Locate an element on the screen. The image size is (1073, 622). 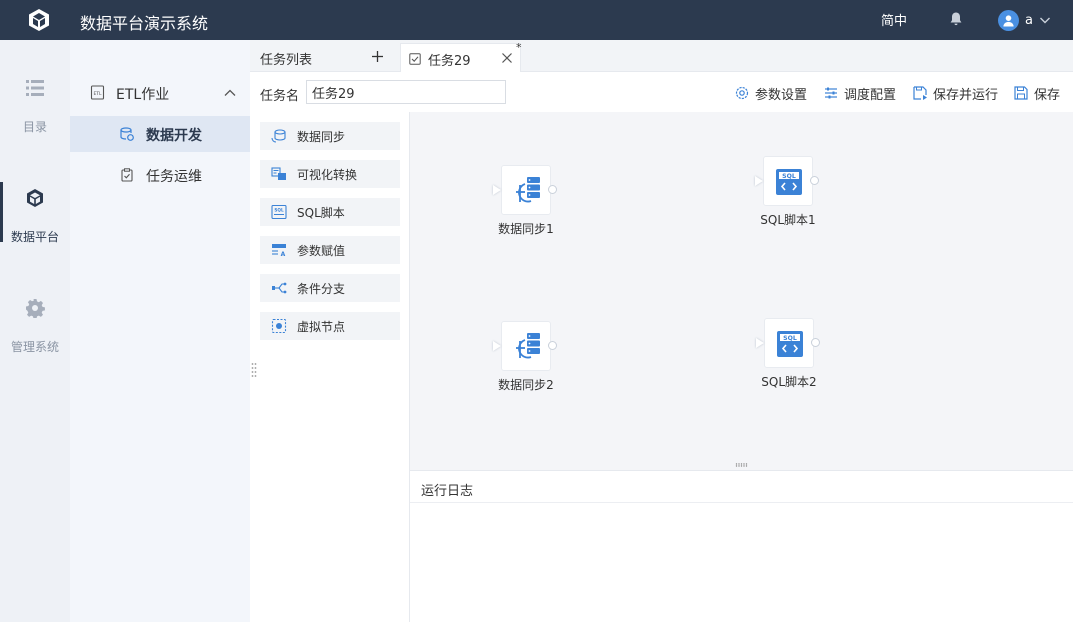
task-name-label: 任务名 is located at coordinates (280, 96).